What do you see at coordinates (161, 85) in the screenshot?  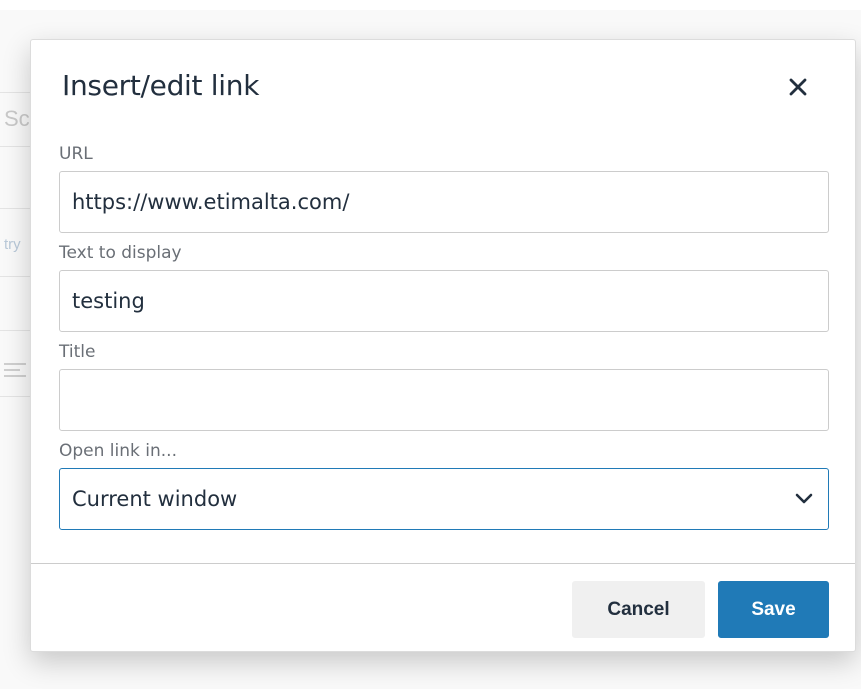 I see `dialog-title: Insert/edit link` at bounding box center [161, 85].